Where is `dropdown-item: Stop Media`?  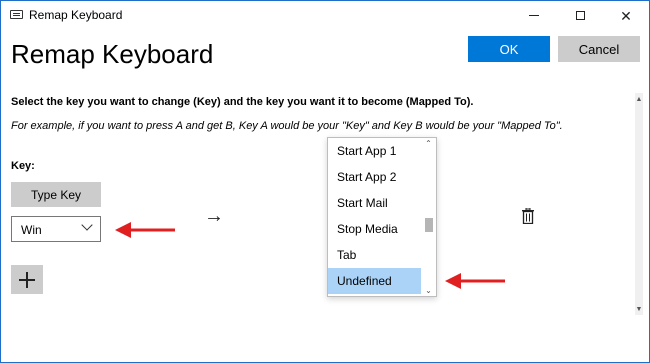
dropdown-item: Stop Media is located at coordinates (374, 229).